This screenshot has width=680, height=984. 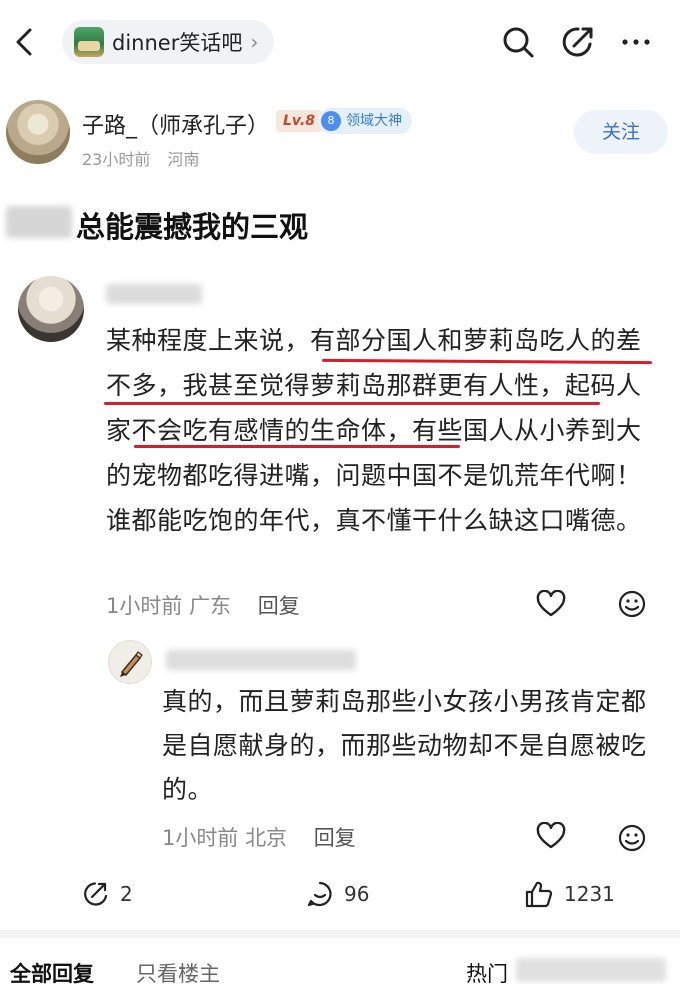 What do you see at coordinates (126, 894) in the screenshot?
I see `share-count: 2` at bounding box center [126, 894].